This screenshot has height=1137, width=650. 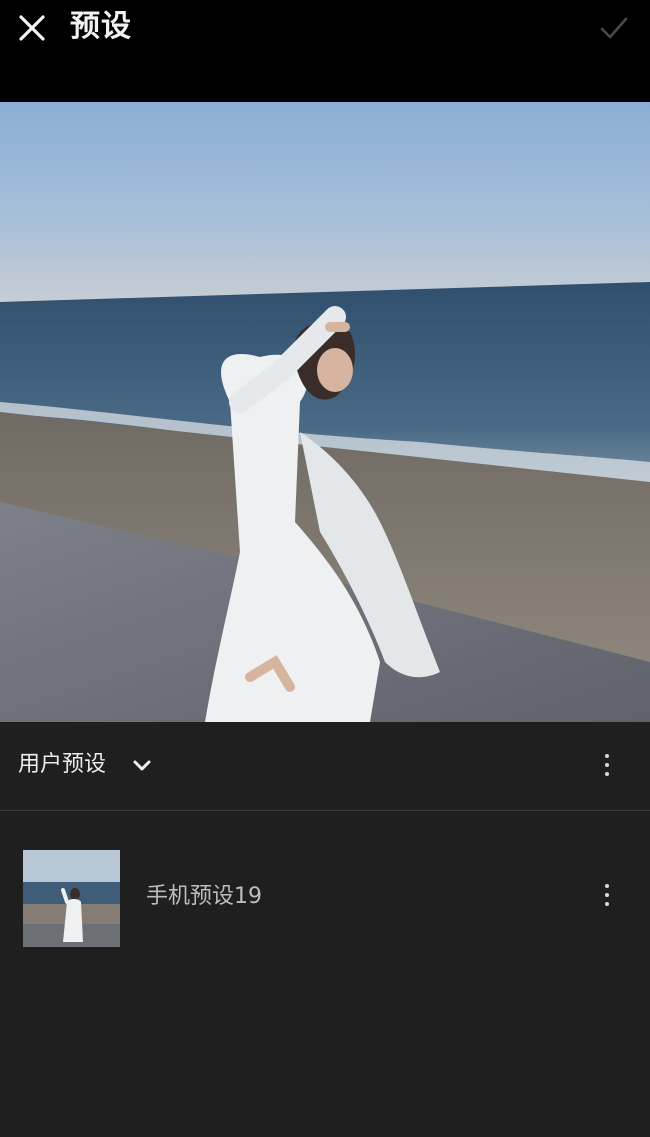 I want to click on preset-group-header: 用户预设, so click(x=325, y=766).